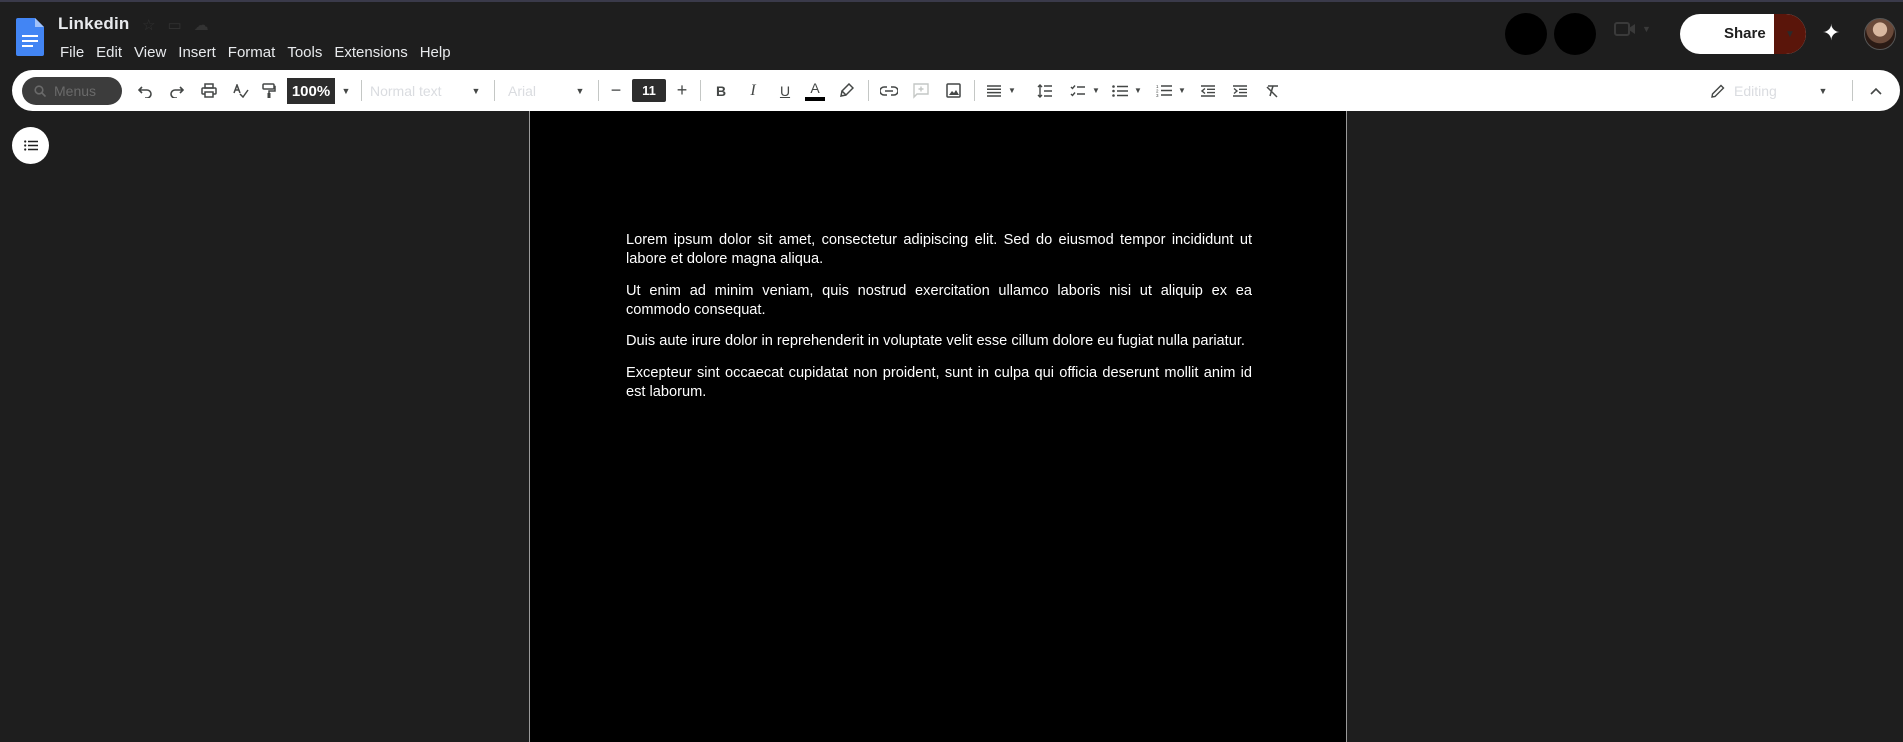 The height and width of the screenshot is (742, 1903). I want to click on numbered-list-icon: 123, so click(1164, 90).